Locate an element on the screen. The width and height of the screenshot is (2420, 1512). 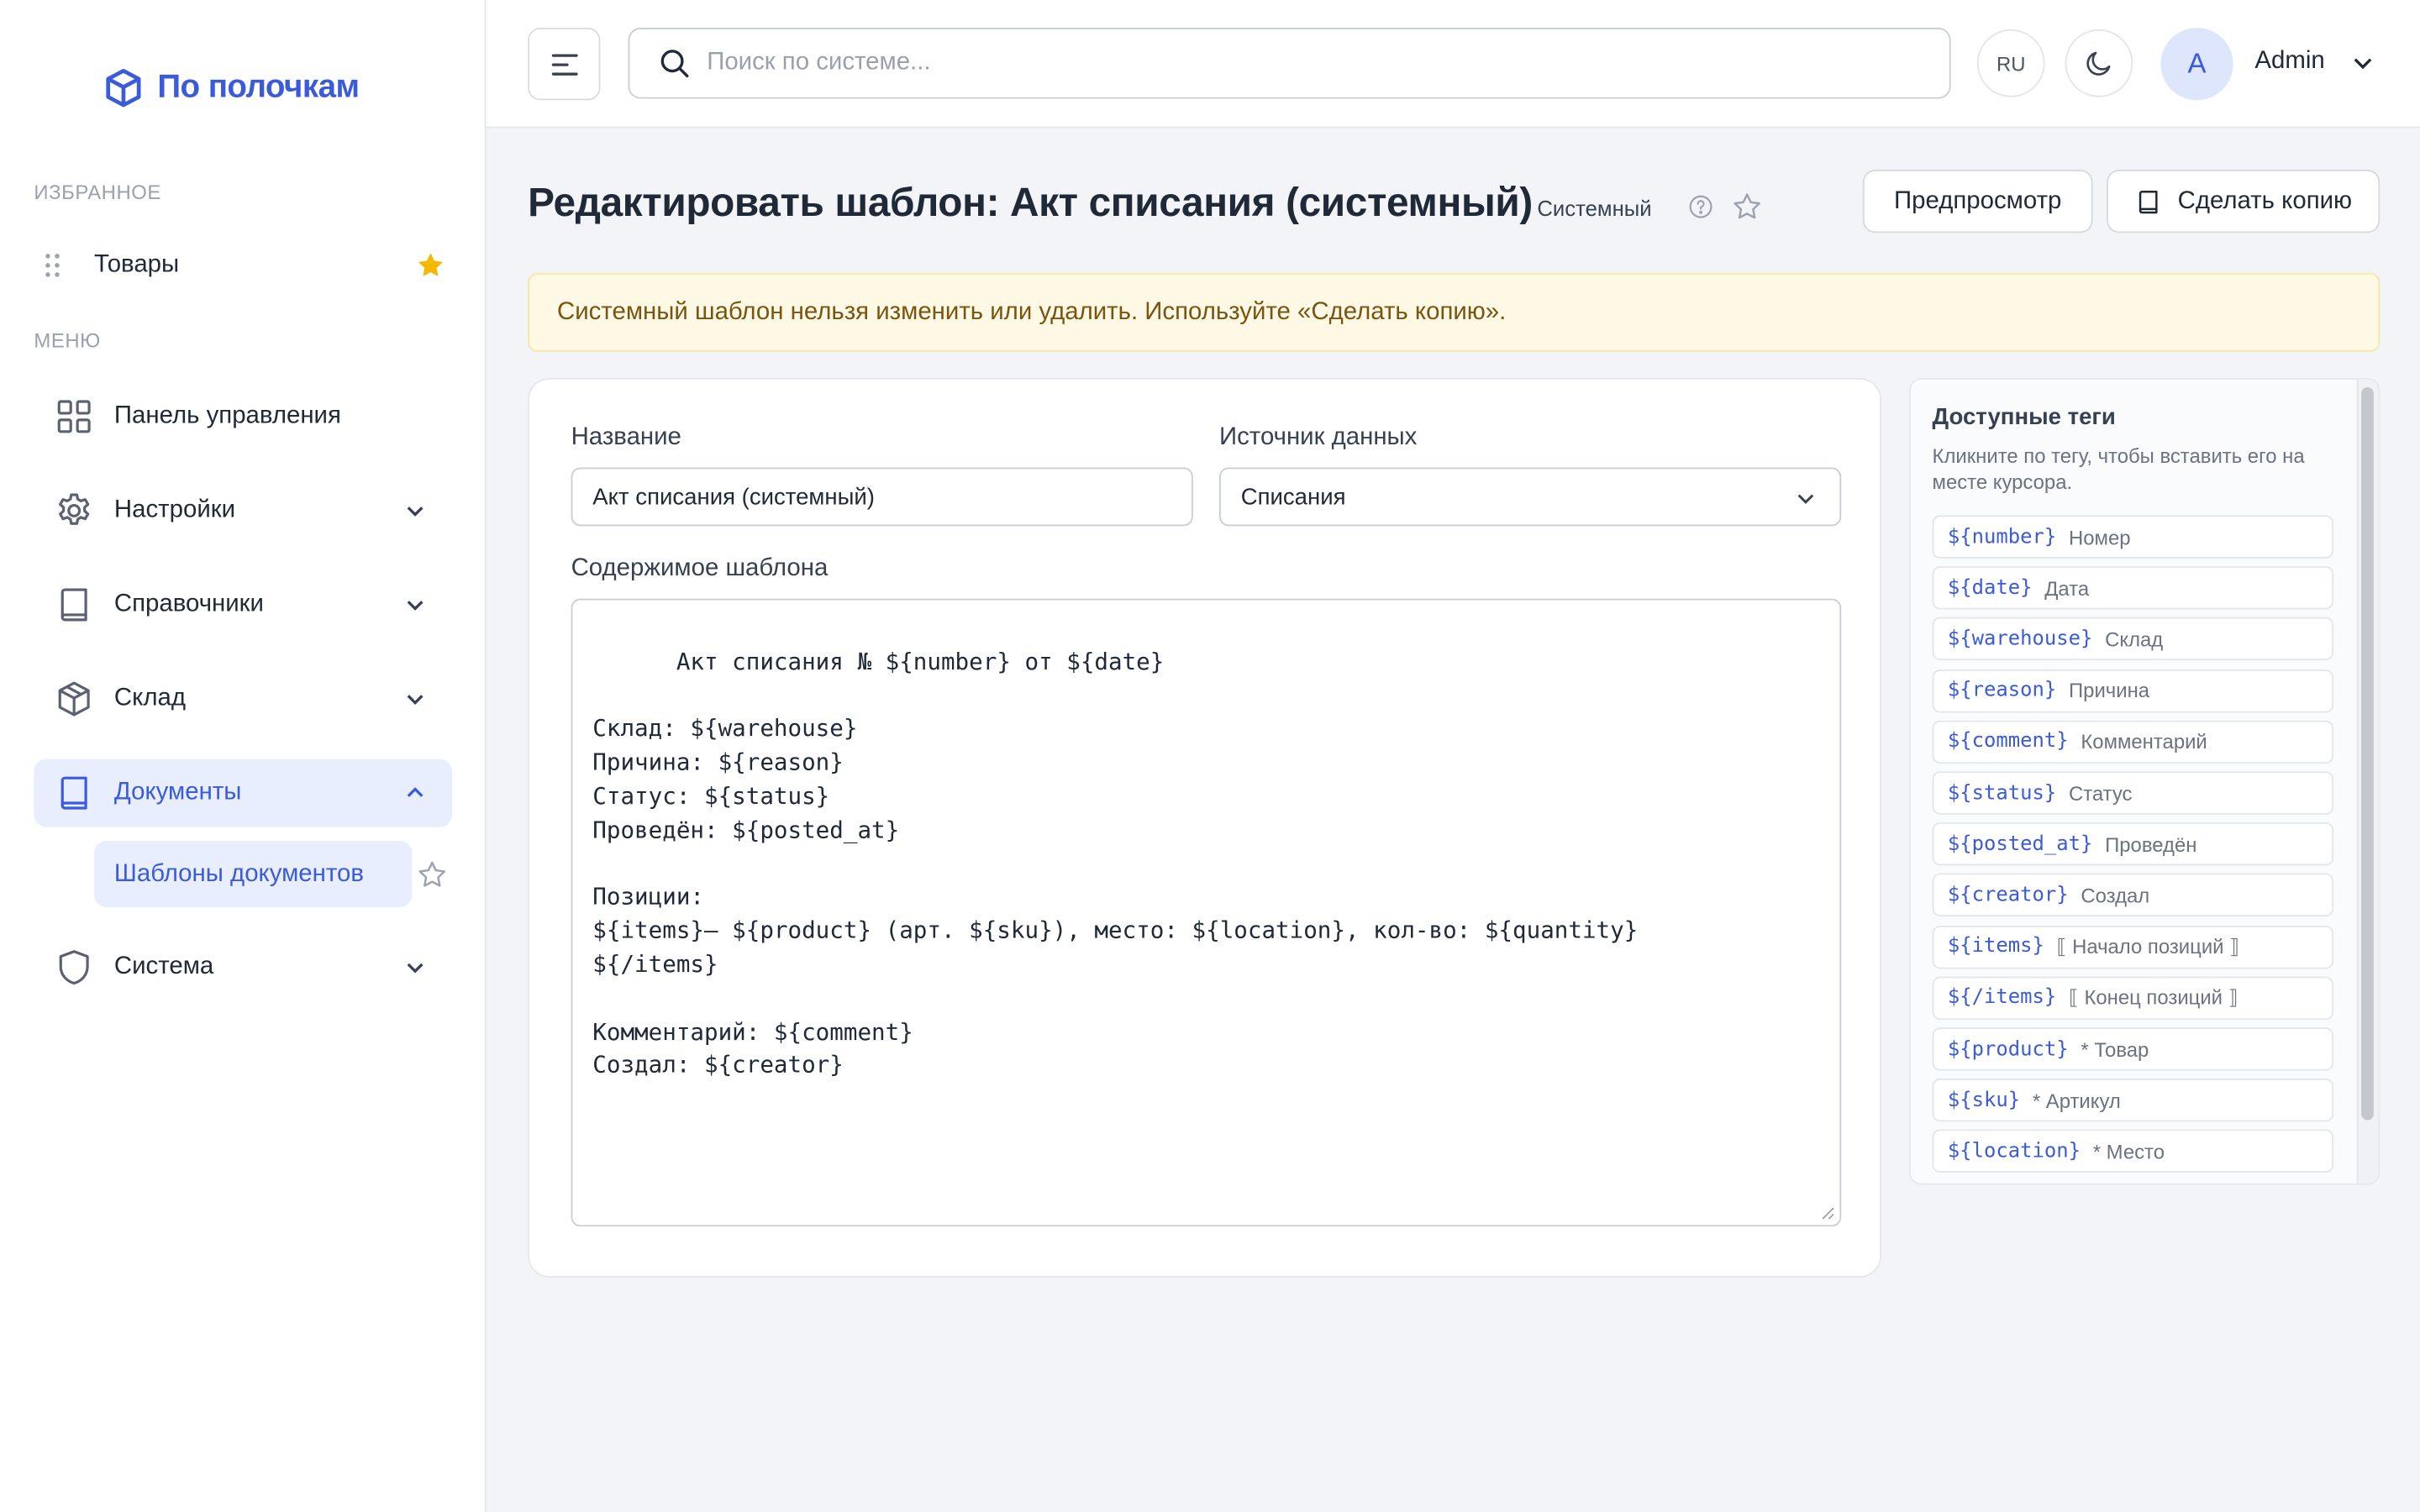
tag-item: ${items} ⟦ Начало позиций ⟧ is located at coordinates (2133, 947).